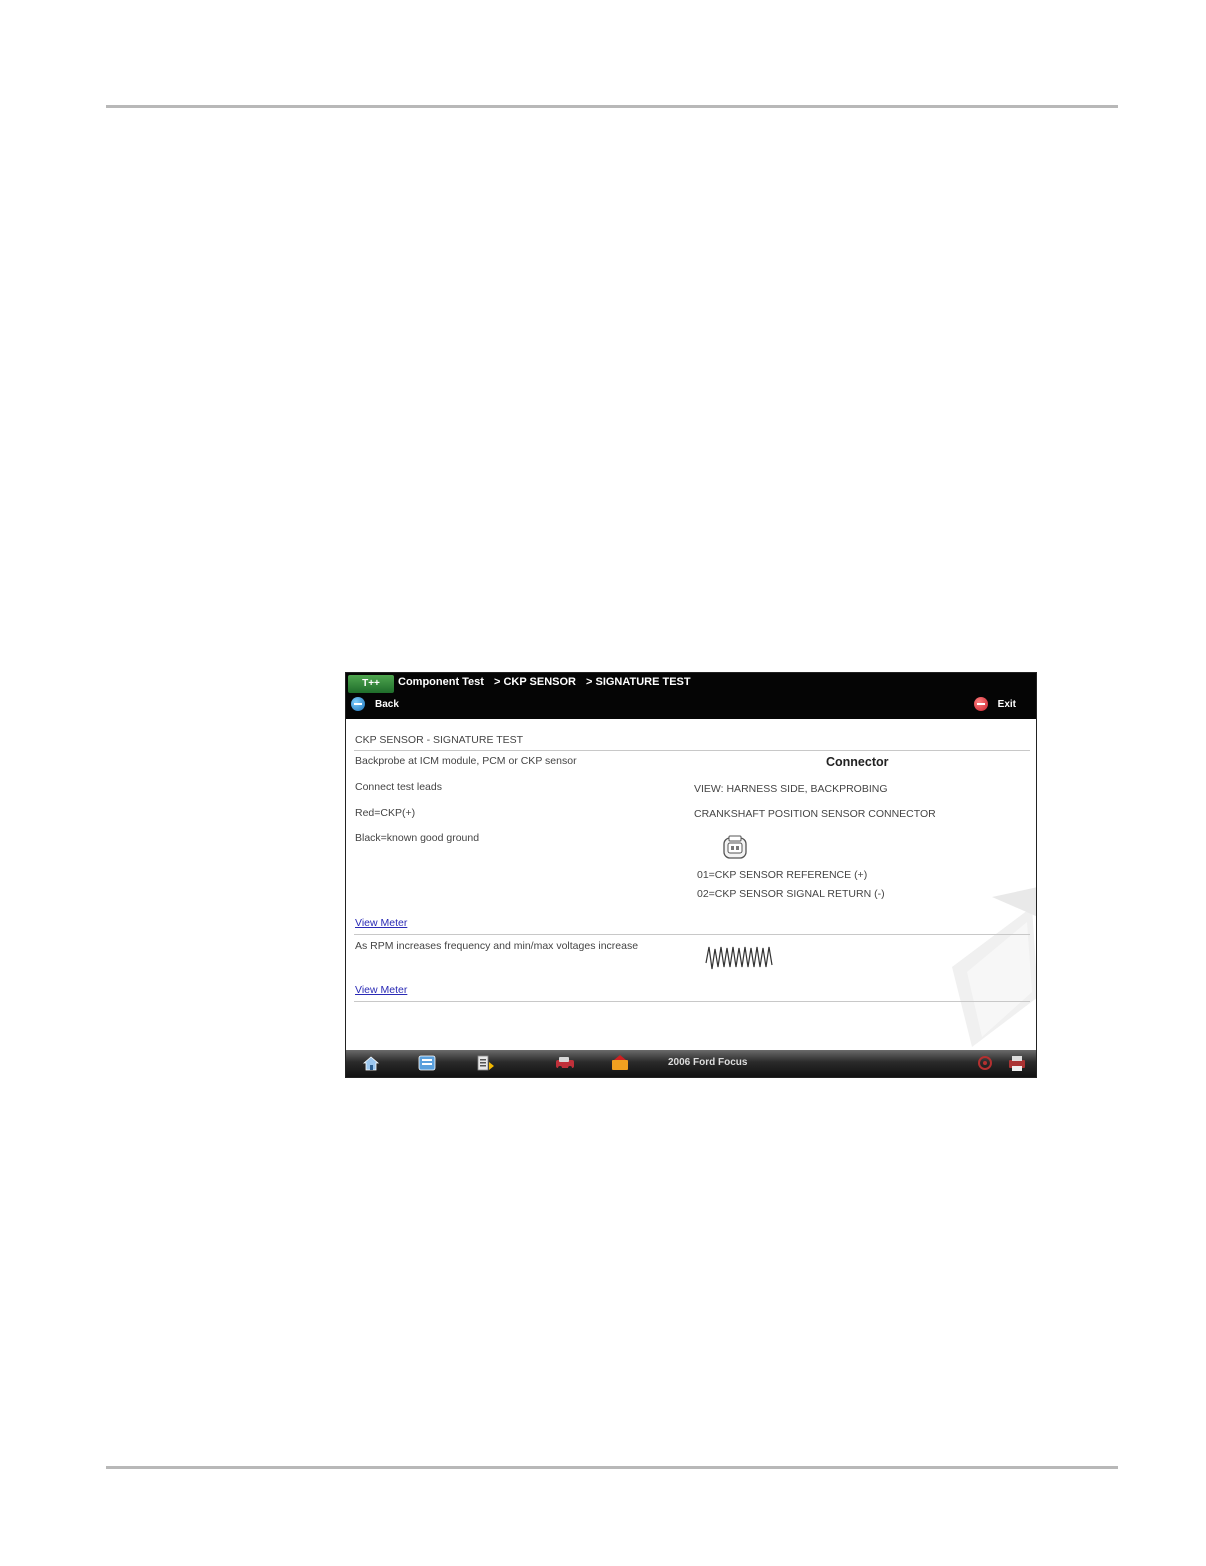 The width and height of the screenshot is (1206, 1566). I want to click on scanner-icon, so click(427, 1063).